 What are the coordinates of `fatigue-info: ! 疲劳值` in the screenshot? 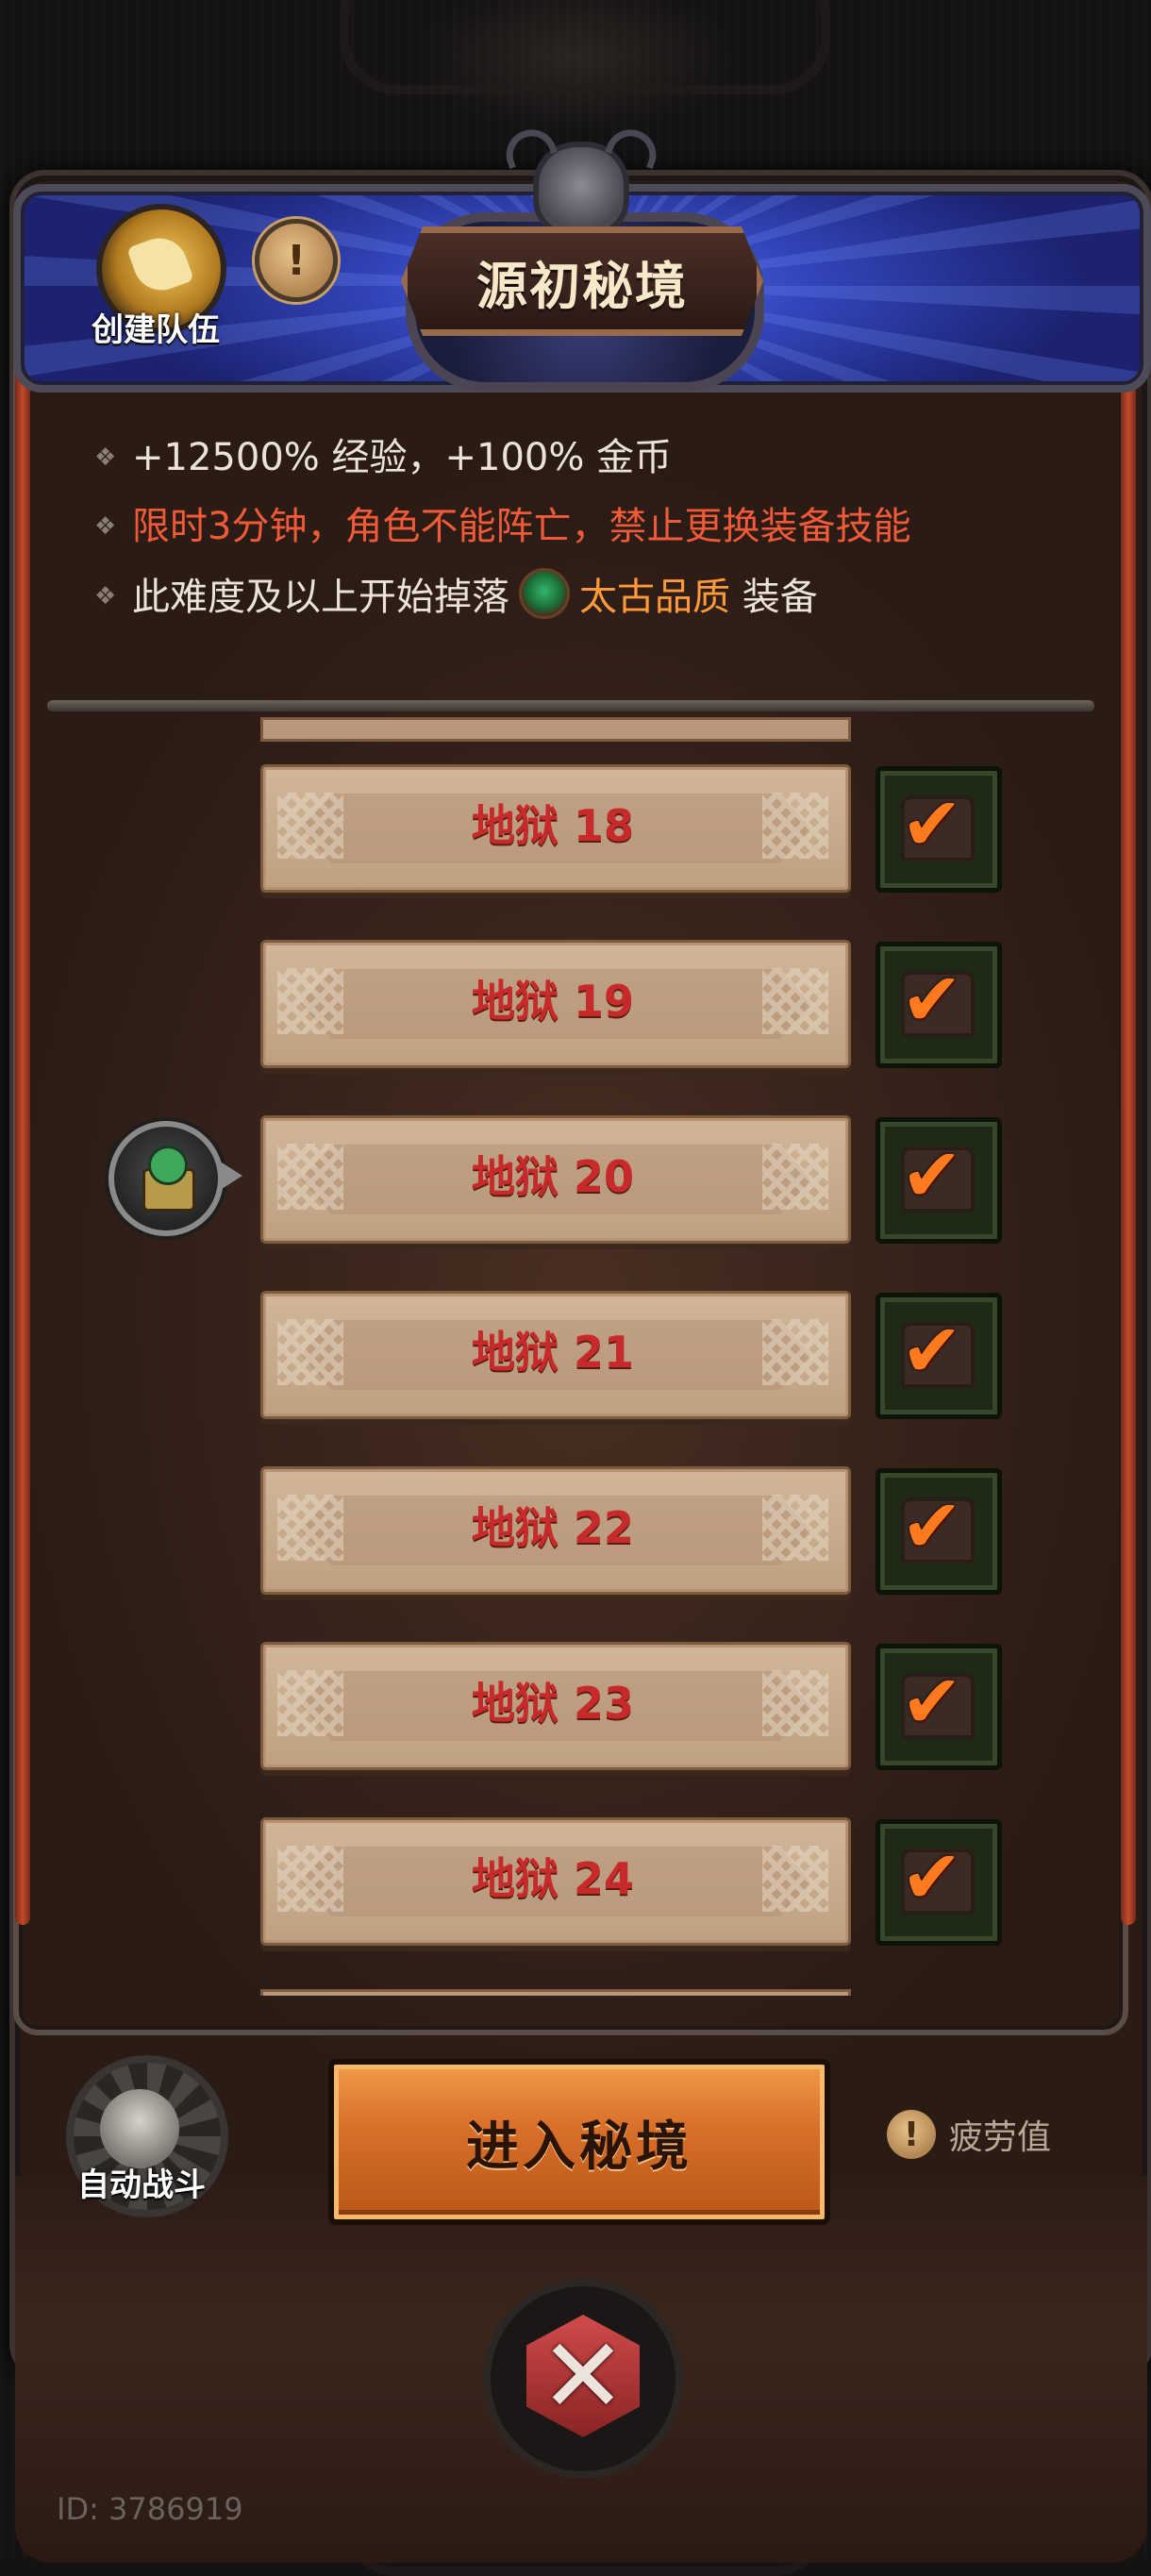 It's located at (969, 2134).